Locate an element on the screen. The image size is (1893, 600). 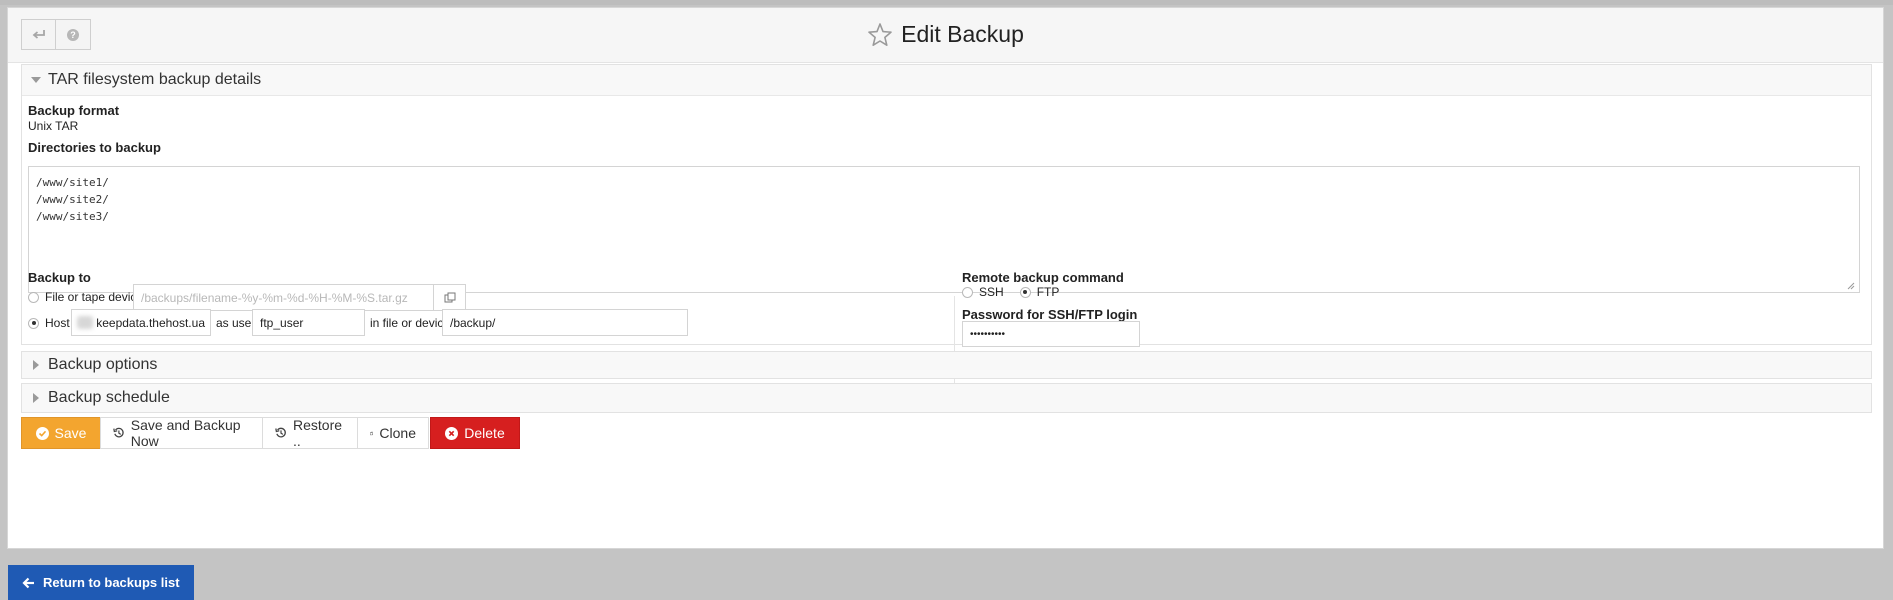
tar-details-header: TAR filesystem backup details is located at coordinates (946, 80).